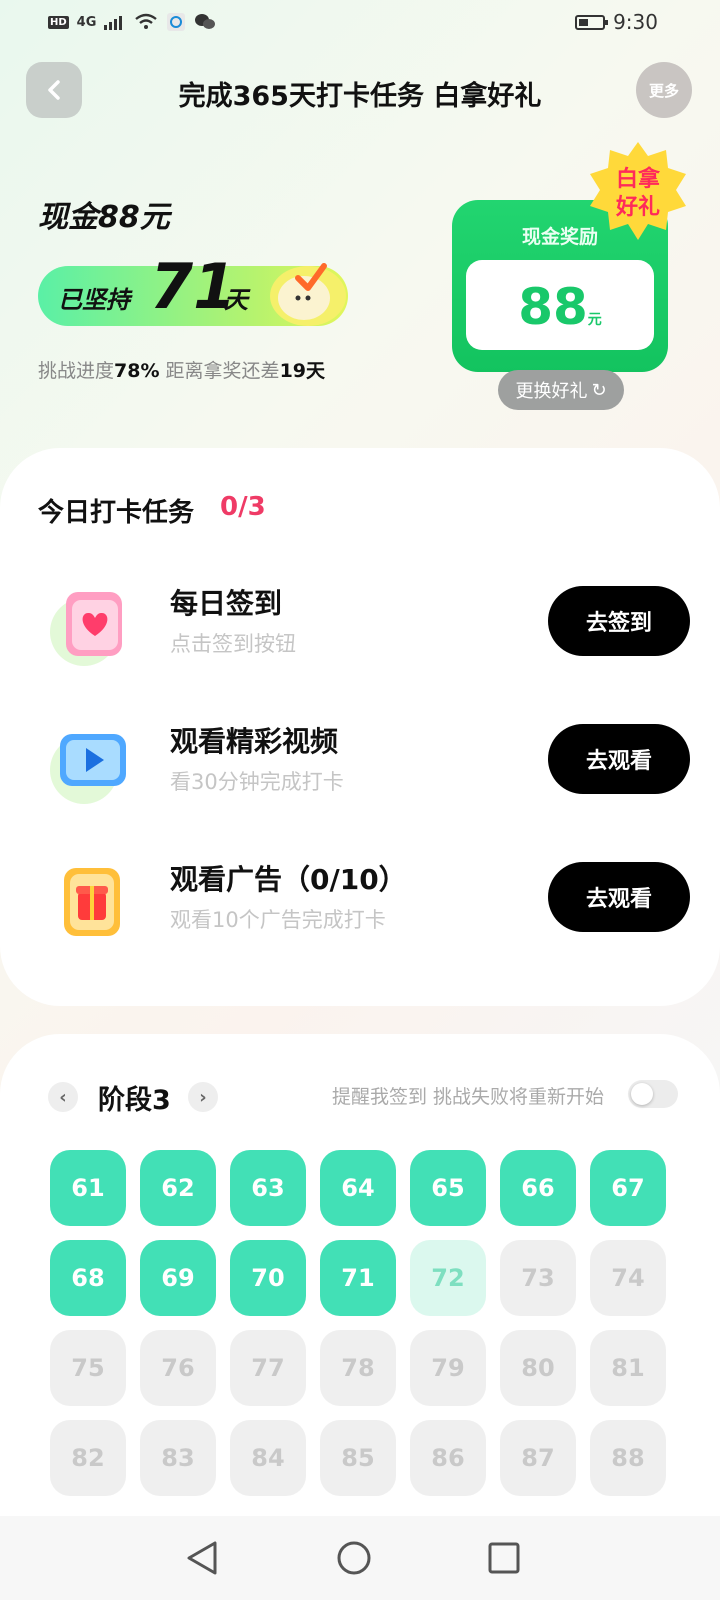 This screenshot has height=1600, width=720. I want to click on nav-back-button, so click(202, 1558).